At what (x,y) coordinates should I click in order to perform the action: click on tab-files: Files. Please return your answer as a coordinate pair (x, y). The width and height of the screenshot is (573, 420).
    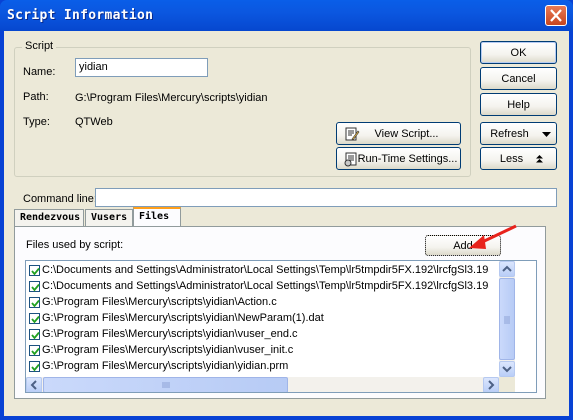
    Looking at the image, I should click on (157, 217).